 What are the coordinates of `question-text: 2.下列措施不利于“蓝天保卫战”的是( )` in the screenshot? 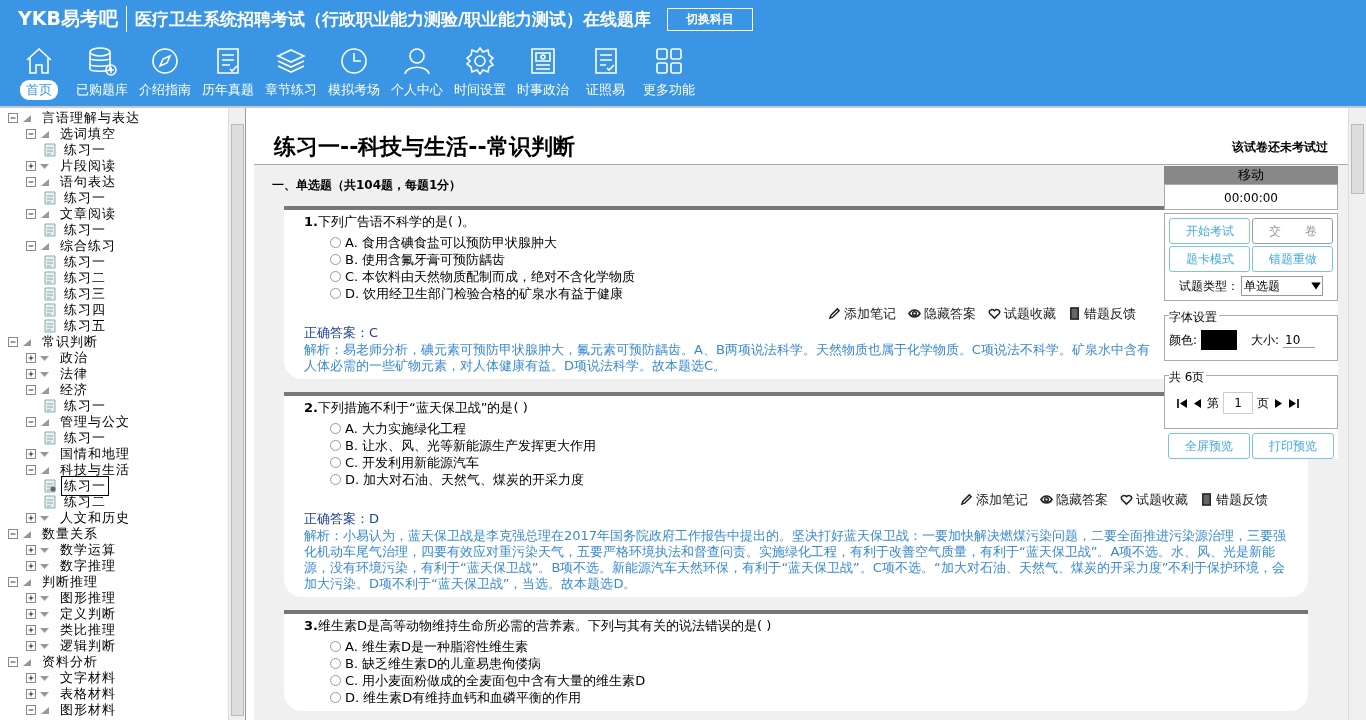 It's located at (416, 408).